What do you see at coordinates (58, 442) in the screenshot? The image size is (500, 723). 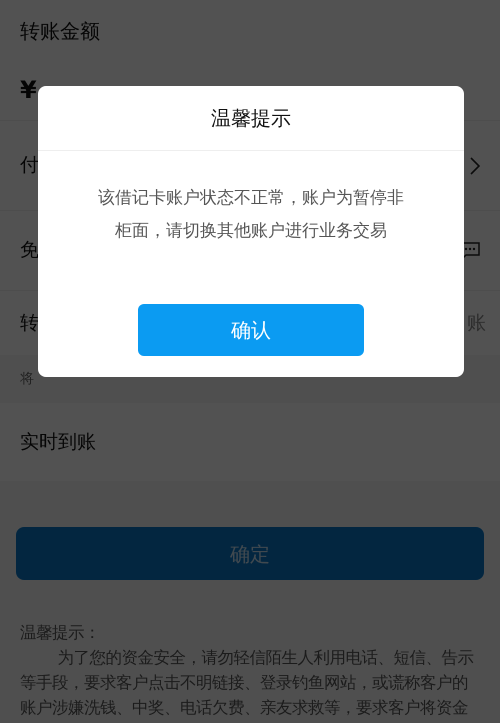 I see `arrival-label: 实时到账` at bounding box center [58, 442].